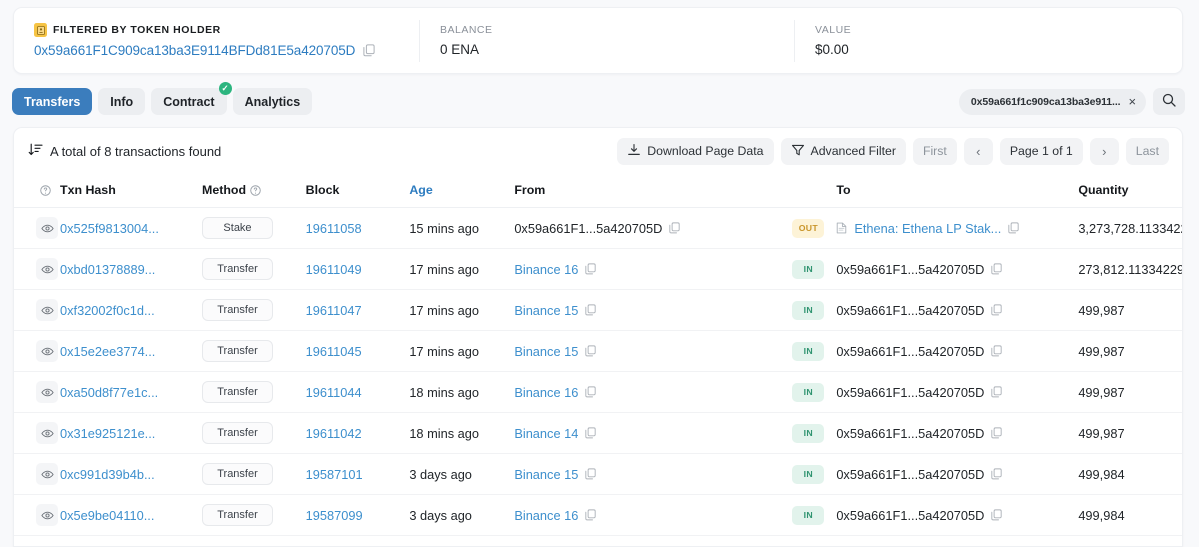  Describe the element at coordinates (814, 228) in the screenshot. I see `row-direction-cell: OUT` at that location.